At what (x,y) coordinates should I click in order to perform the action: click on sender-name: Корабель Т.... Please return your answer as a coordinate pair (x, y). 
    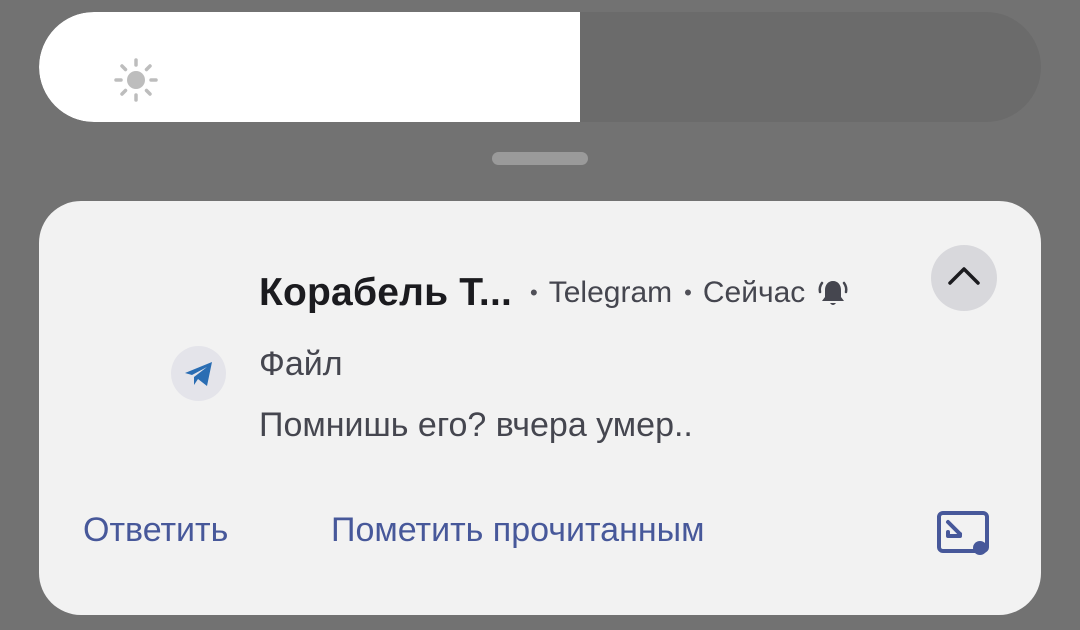
    Looking at the image, I should click on (386, 292).